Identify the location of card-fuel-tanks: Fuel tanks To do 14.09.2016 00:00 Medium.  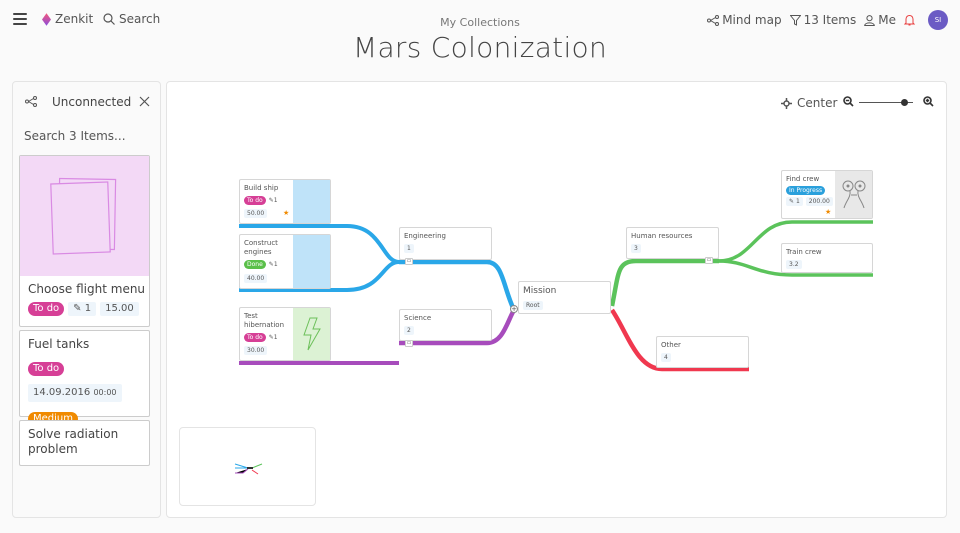
(84, 378).